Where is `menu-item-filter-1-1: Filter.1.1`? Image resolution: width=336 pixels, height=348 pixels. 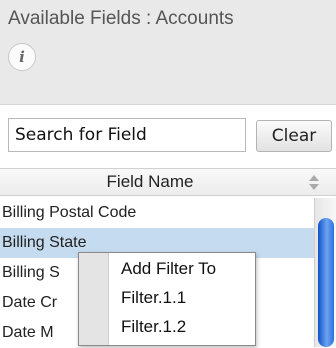 menu-item-filter-1-1: Filter.1.1 is located at coordinates (153, 298).